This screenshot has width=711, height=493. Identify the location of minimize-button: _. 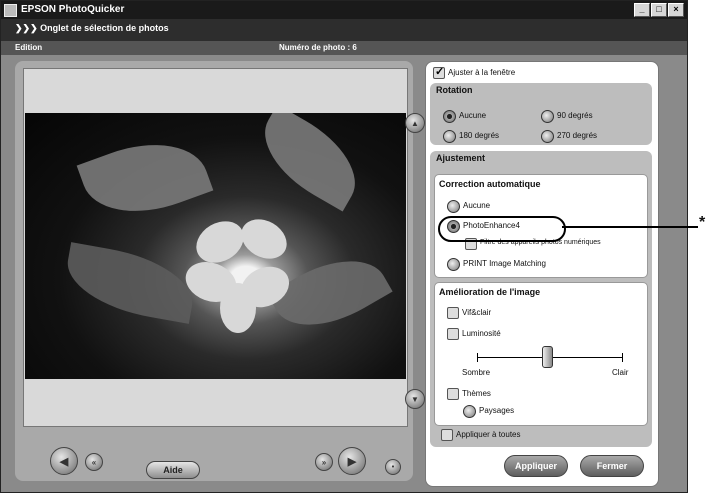
(642, 10).